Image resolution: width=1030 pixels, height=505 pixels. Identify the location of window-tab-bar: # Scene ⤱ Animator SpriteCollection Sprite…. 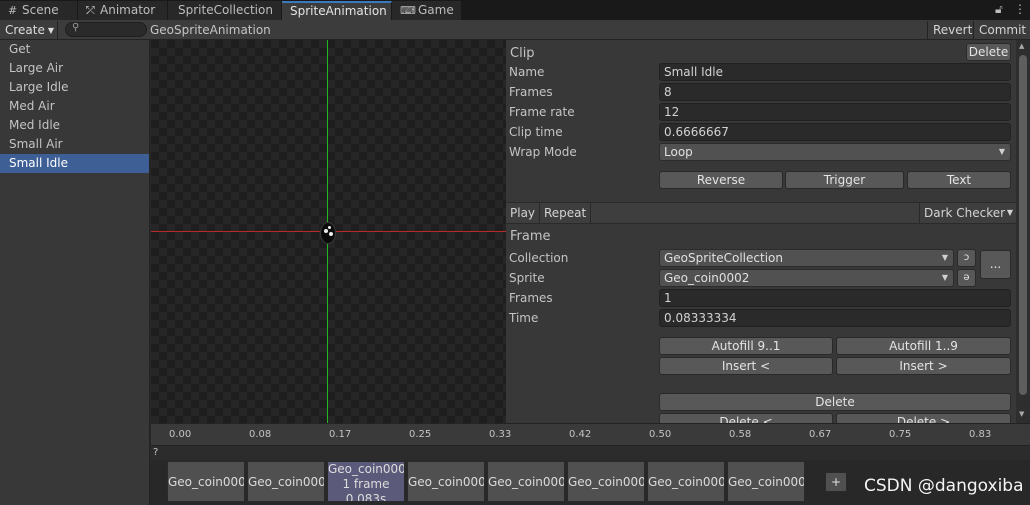
(515, 10).